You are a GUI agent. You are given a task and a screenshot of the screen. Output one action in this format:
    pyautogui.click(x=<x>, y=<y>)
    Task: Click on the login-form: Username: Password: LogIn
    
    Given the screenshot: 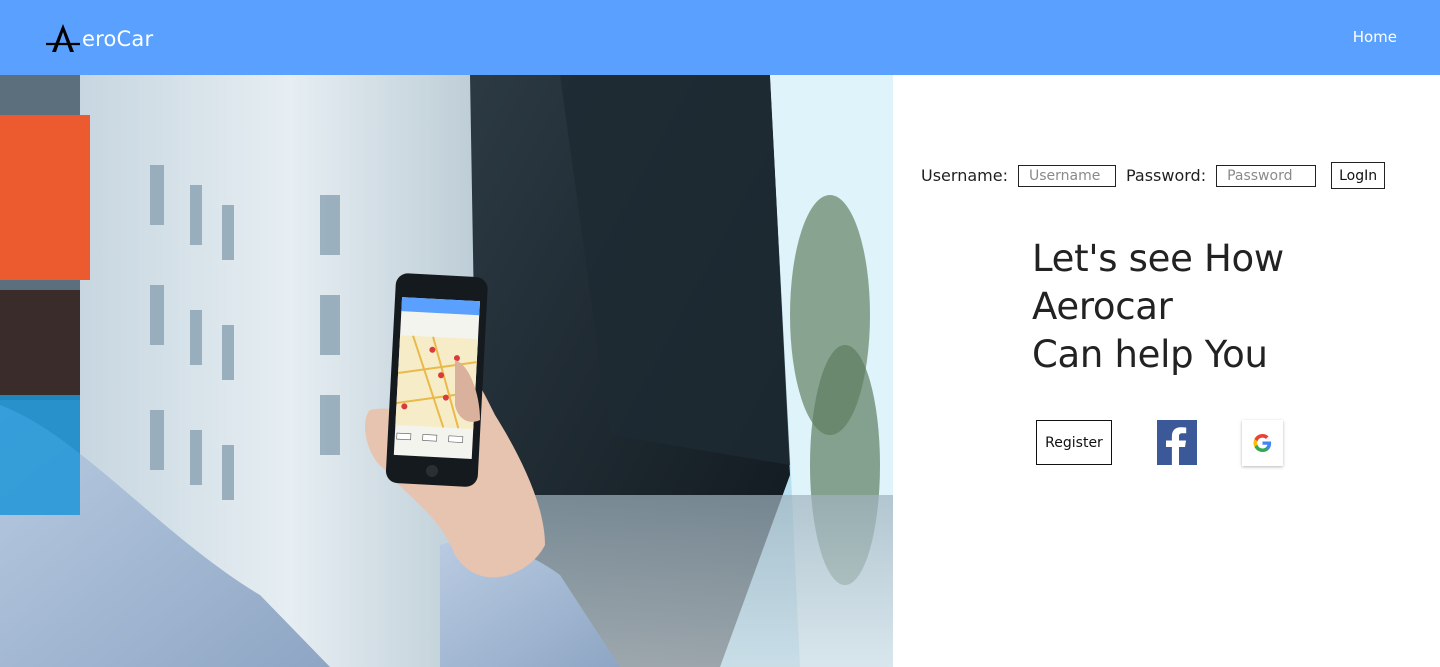 What is the action you would take?
    pyautogui.click(x=1153, y=175)
    